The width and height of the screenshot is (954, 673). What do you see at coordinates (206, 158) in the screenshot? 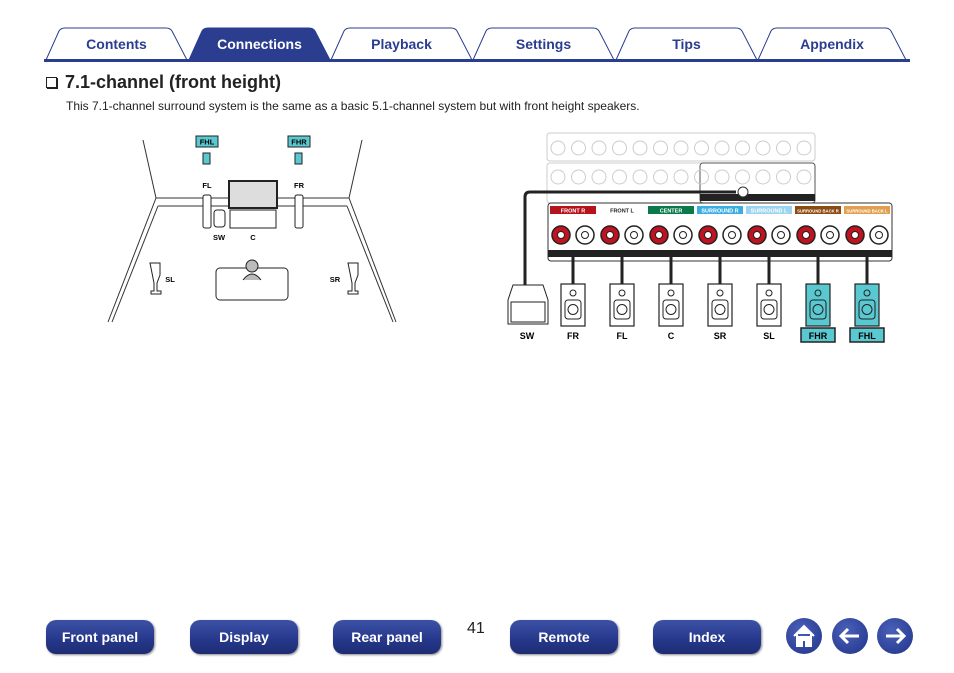
I see `fhl-speaker-icon` at bounding box center [206, 158].